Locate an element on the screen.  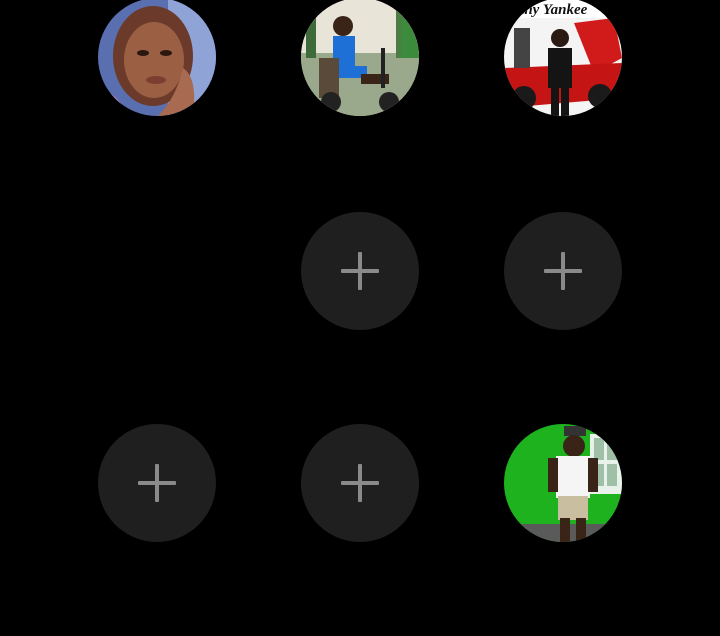
contact-avatar-3: nny Yankee is located at coordinates (563, 58).